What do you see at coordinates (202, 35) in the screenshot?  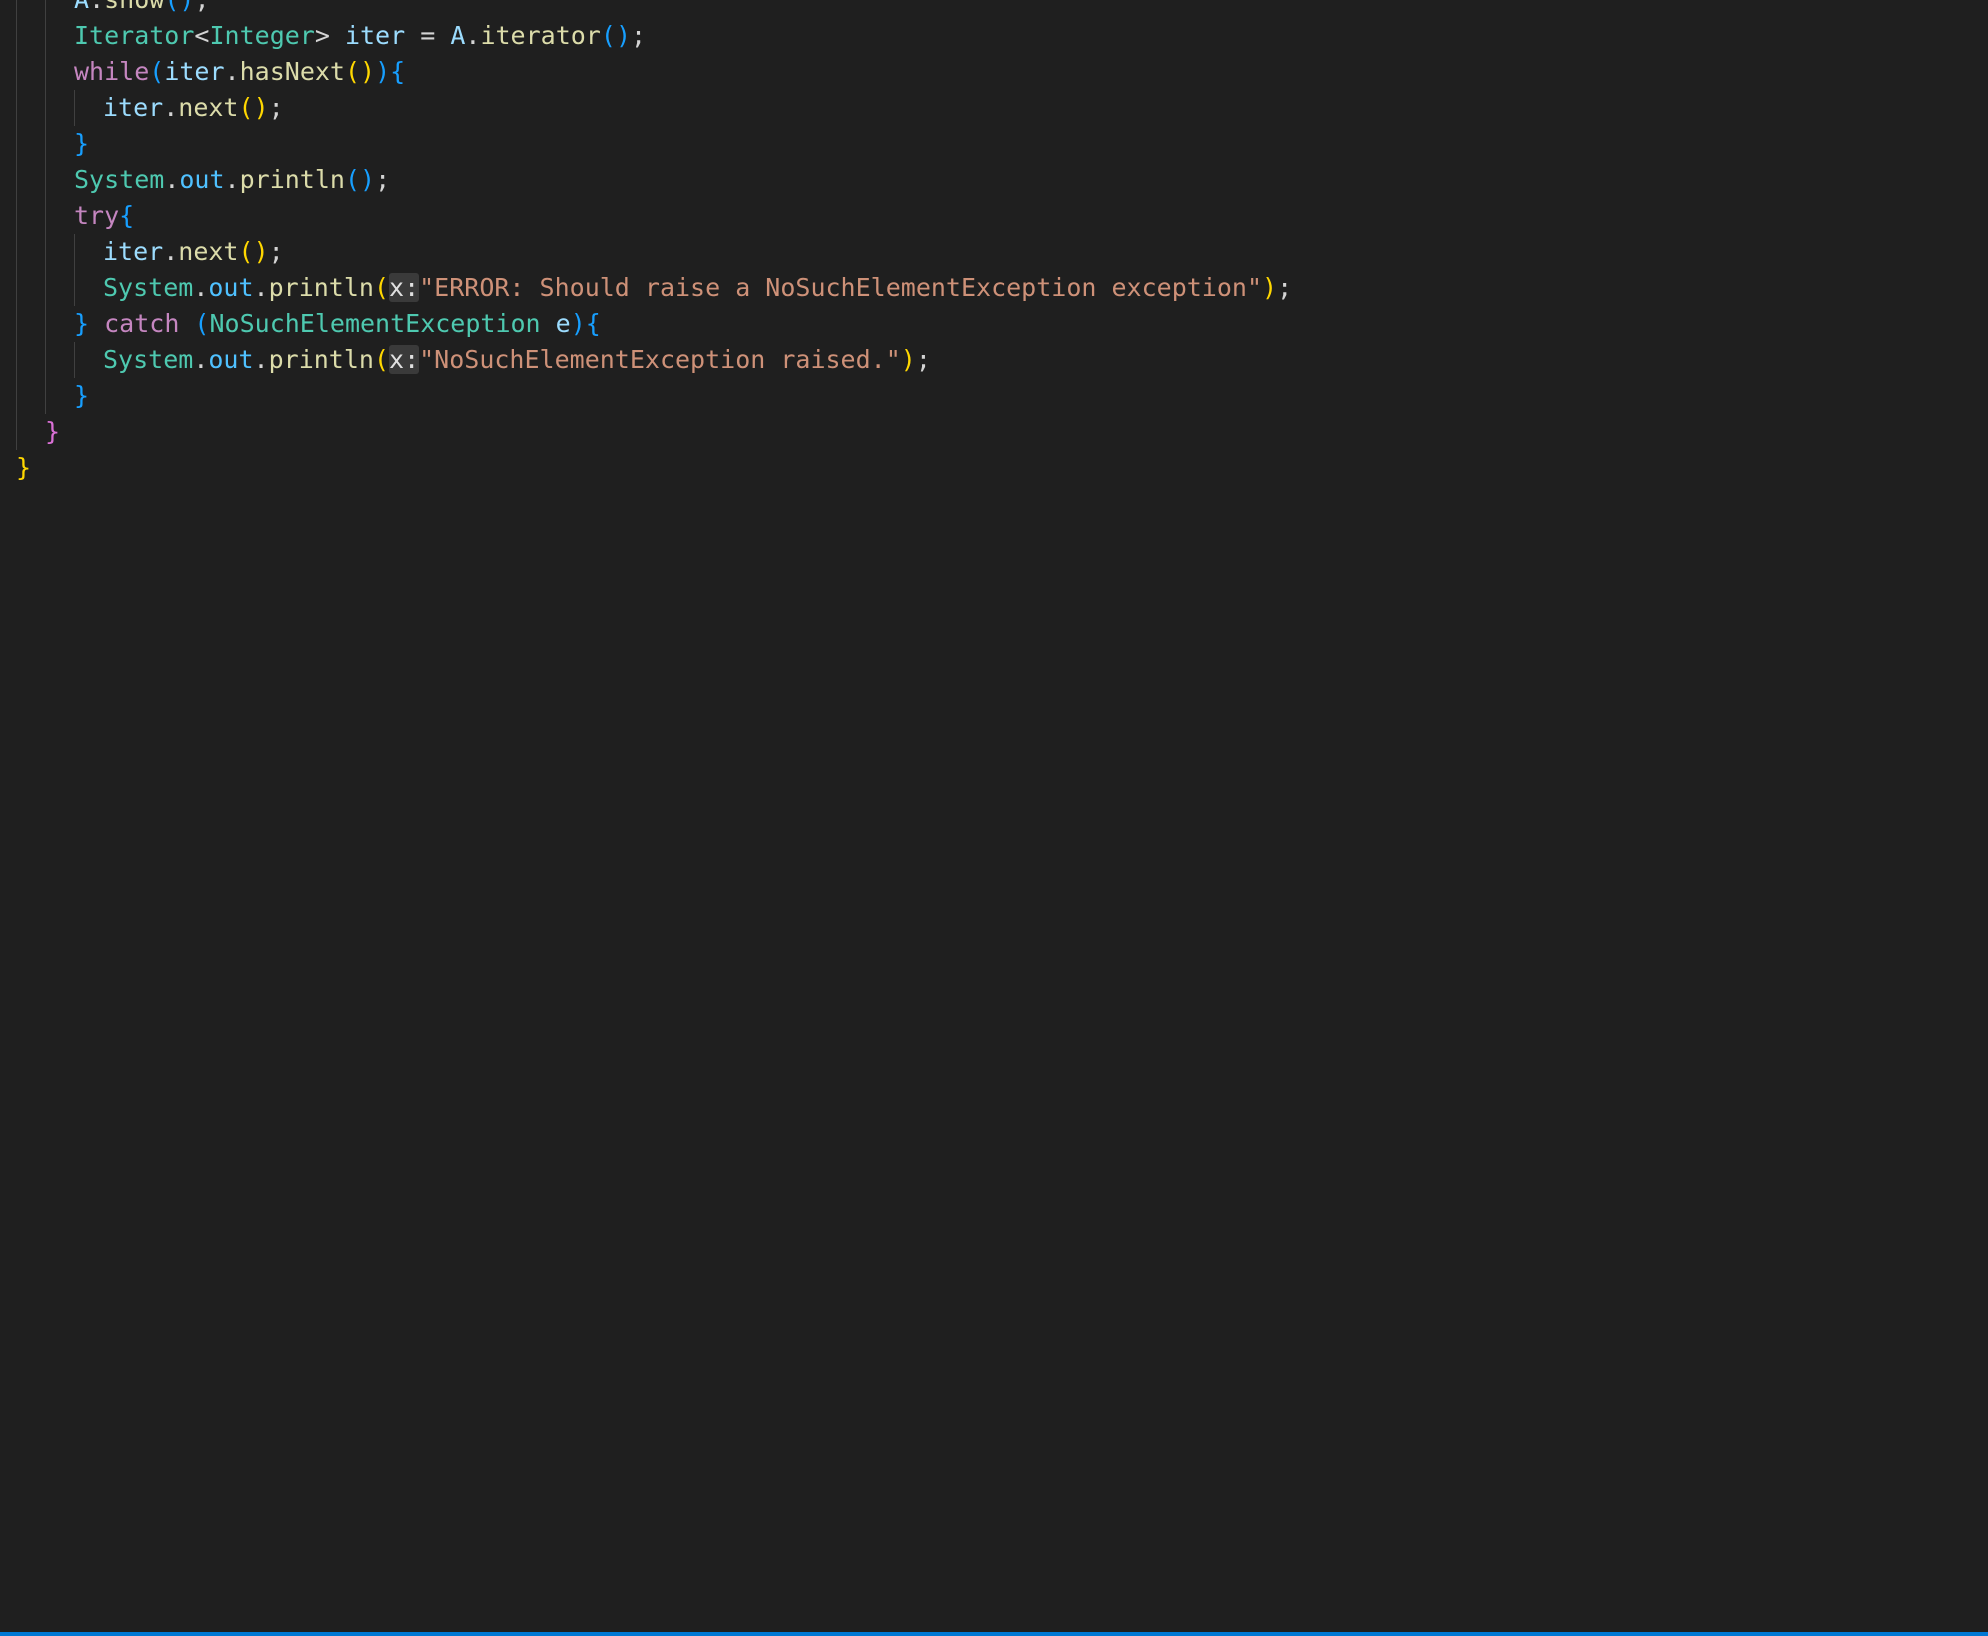 I see `code-token: <` at bounding box center [202, 35].